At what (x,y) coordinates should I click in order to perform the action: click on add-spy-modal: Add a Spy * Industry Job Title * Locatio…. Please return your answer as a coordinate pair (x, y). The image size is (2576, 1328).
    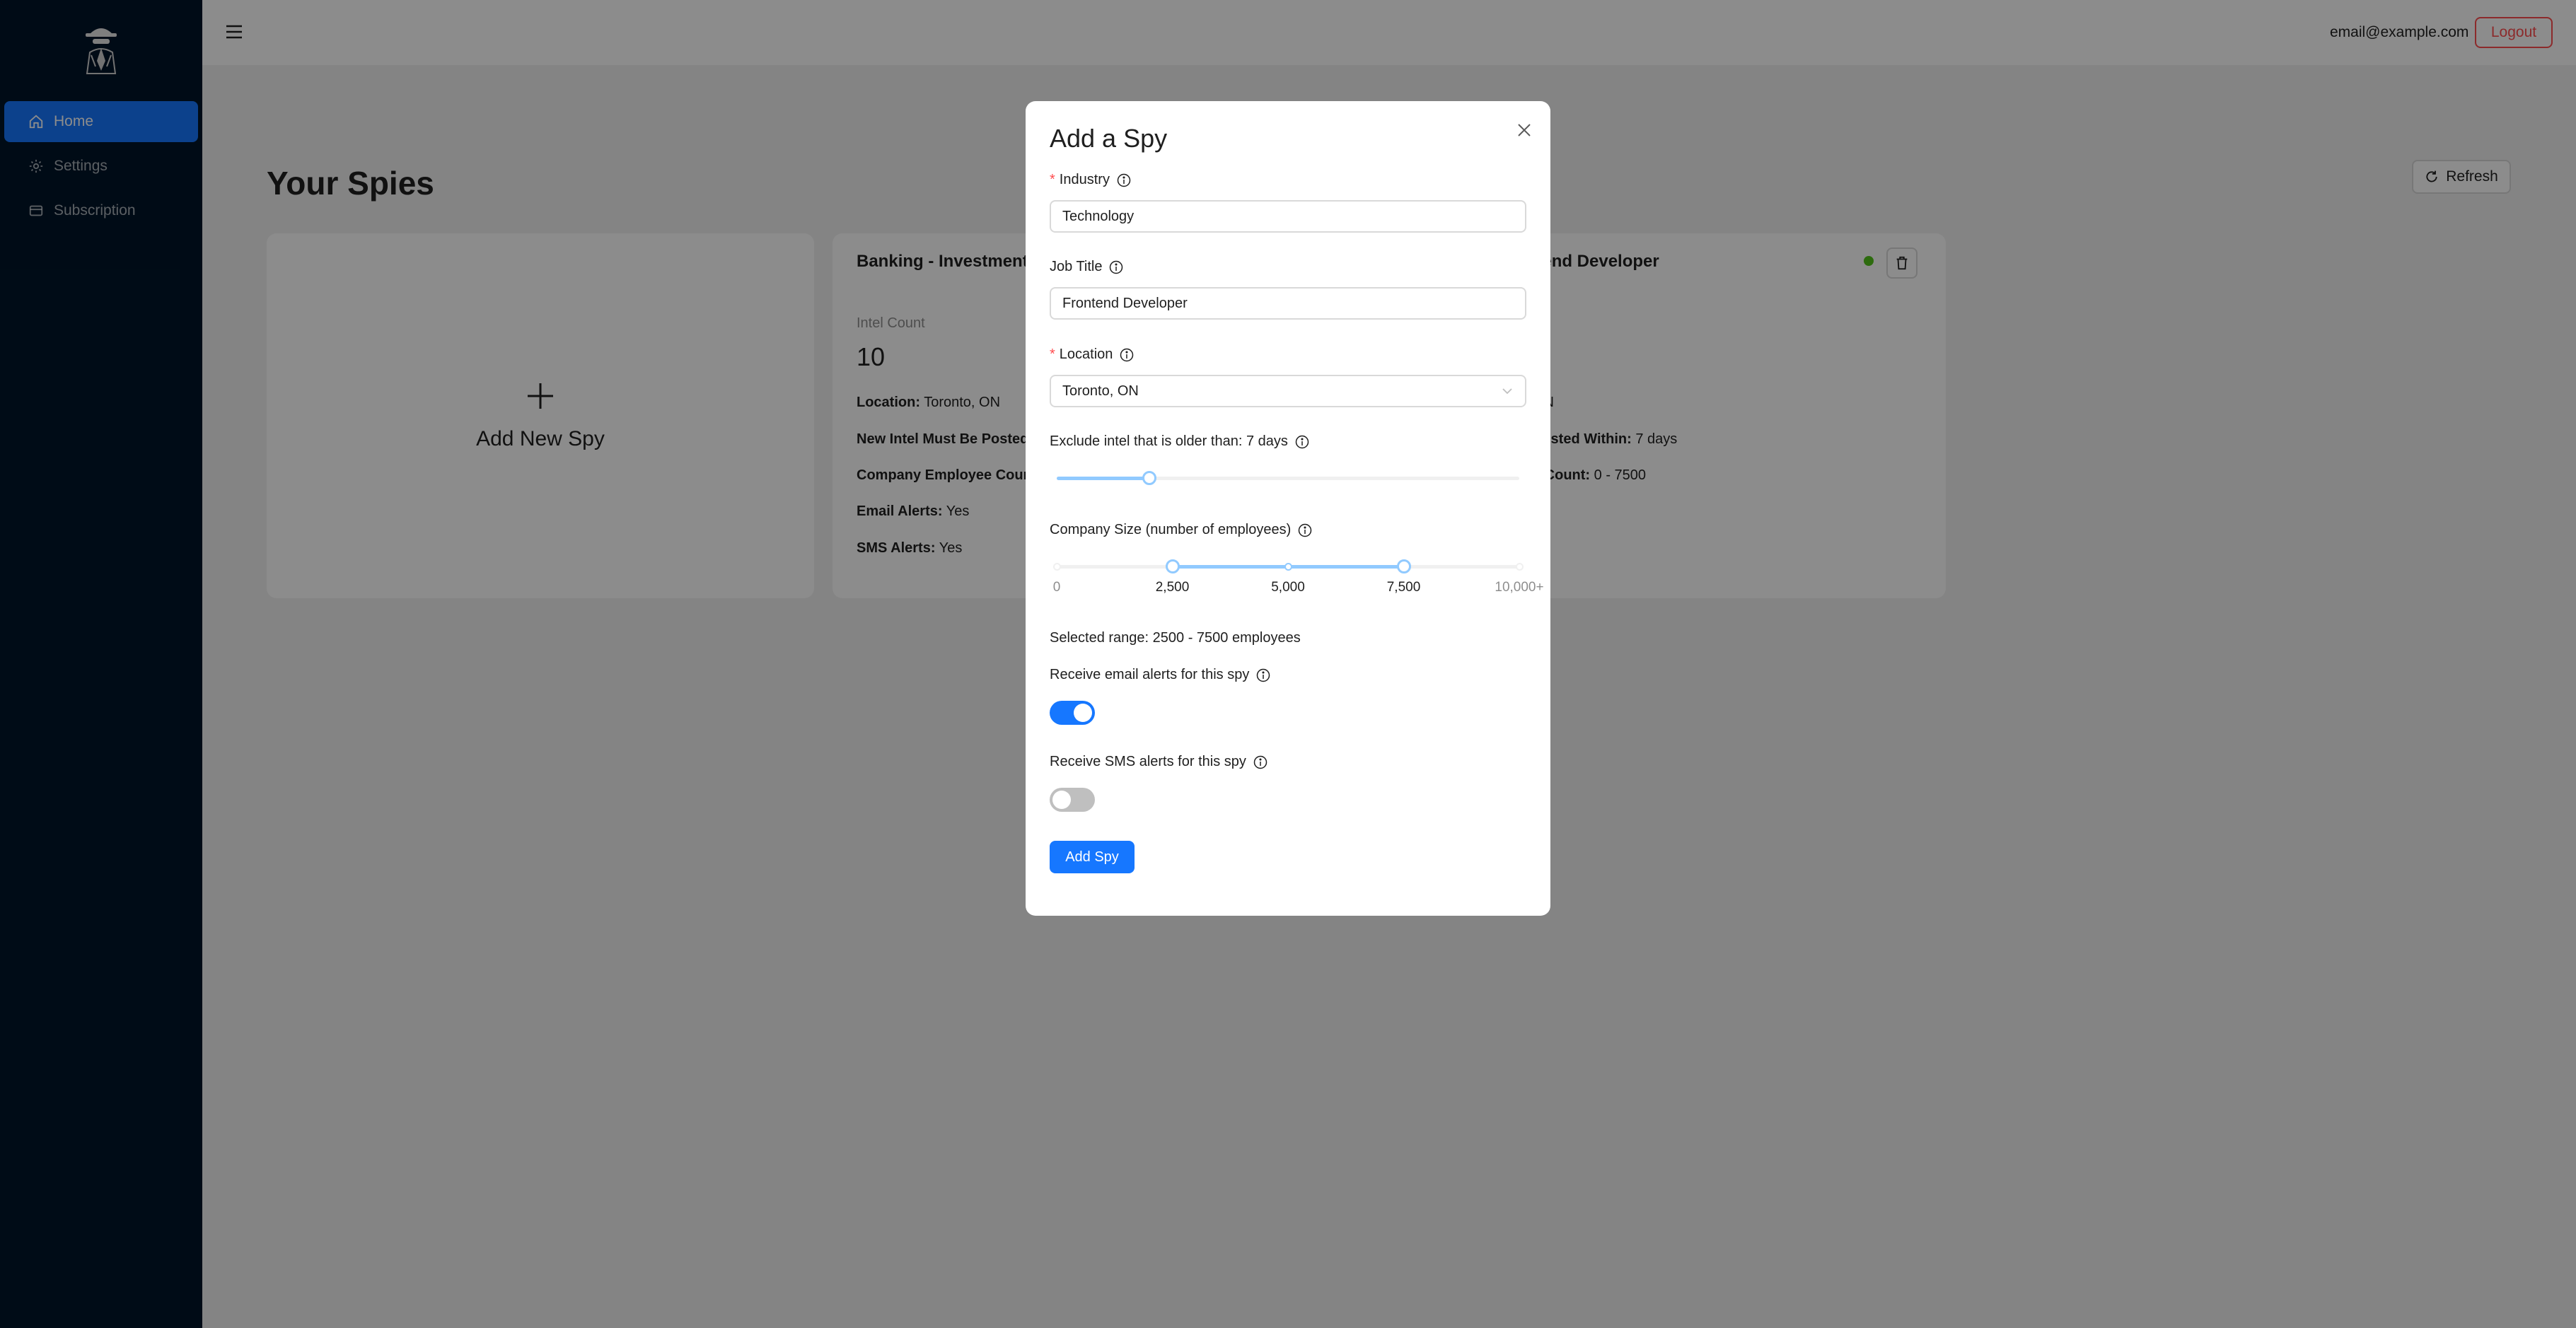
    Looking at the image, I should click on (1288, 508).